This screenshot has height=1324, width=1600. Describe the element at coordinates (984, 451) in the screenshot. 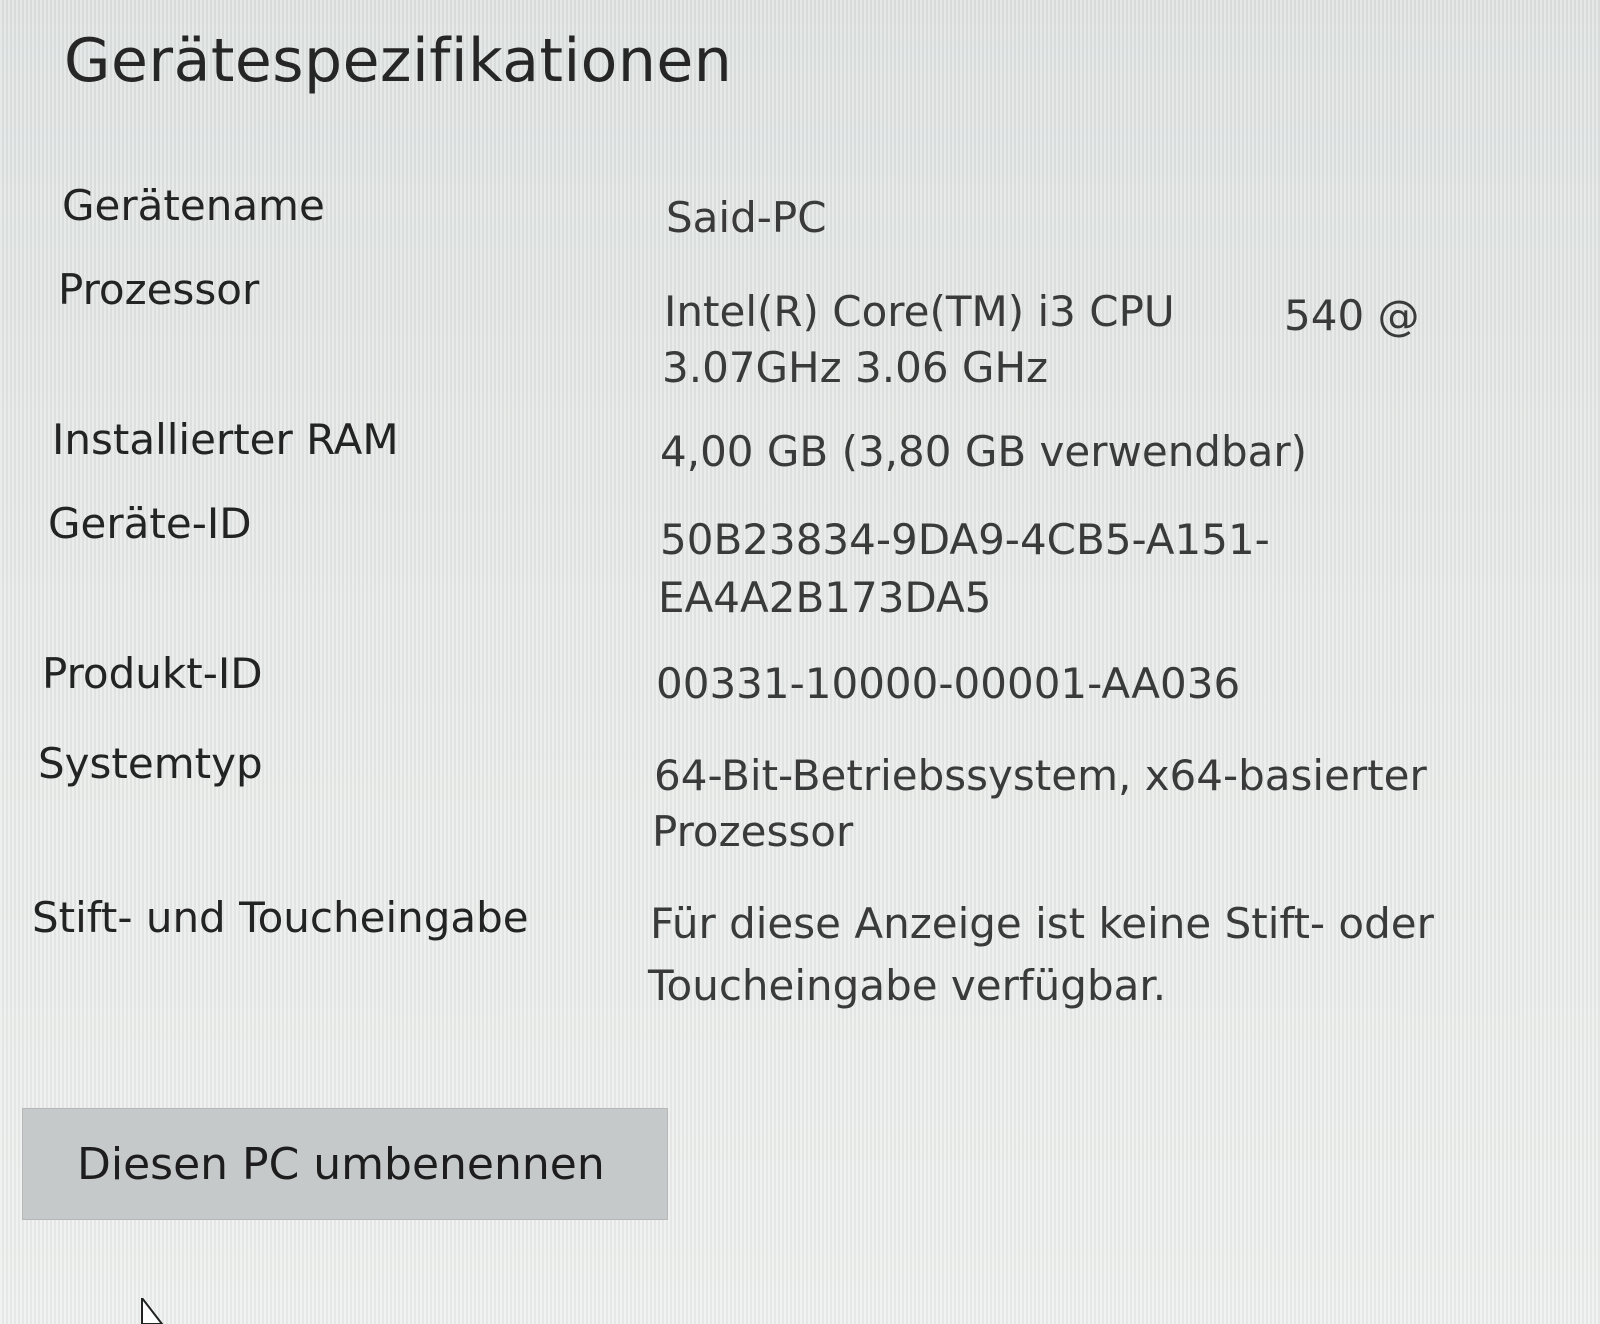

I see `ram-value: 4,00 GB (3,80 GB verwendbar)` at that location.